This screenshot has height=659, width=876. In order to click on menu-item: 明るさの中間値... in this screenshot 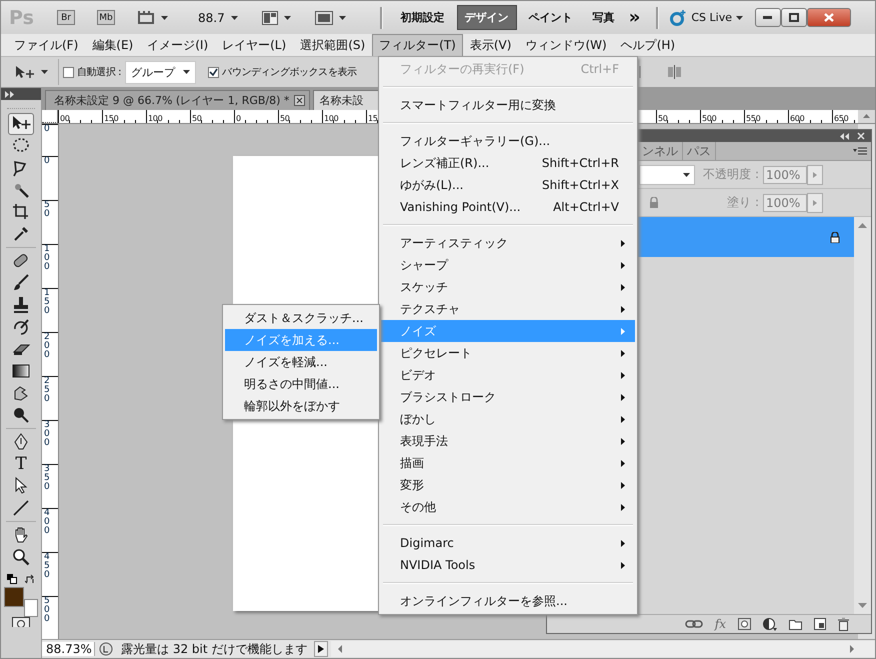, I will do `click(301, 384)`.